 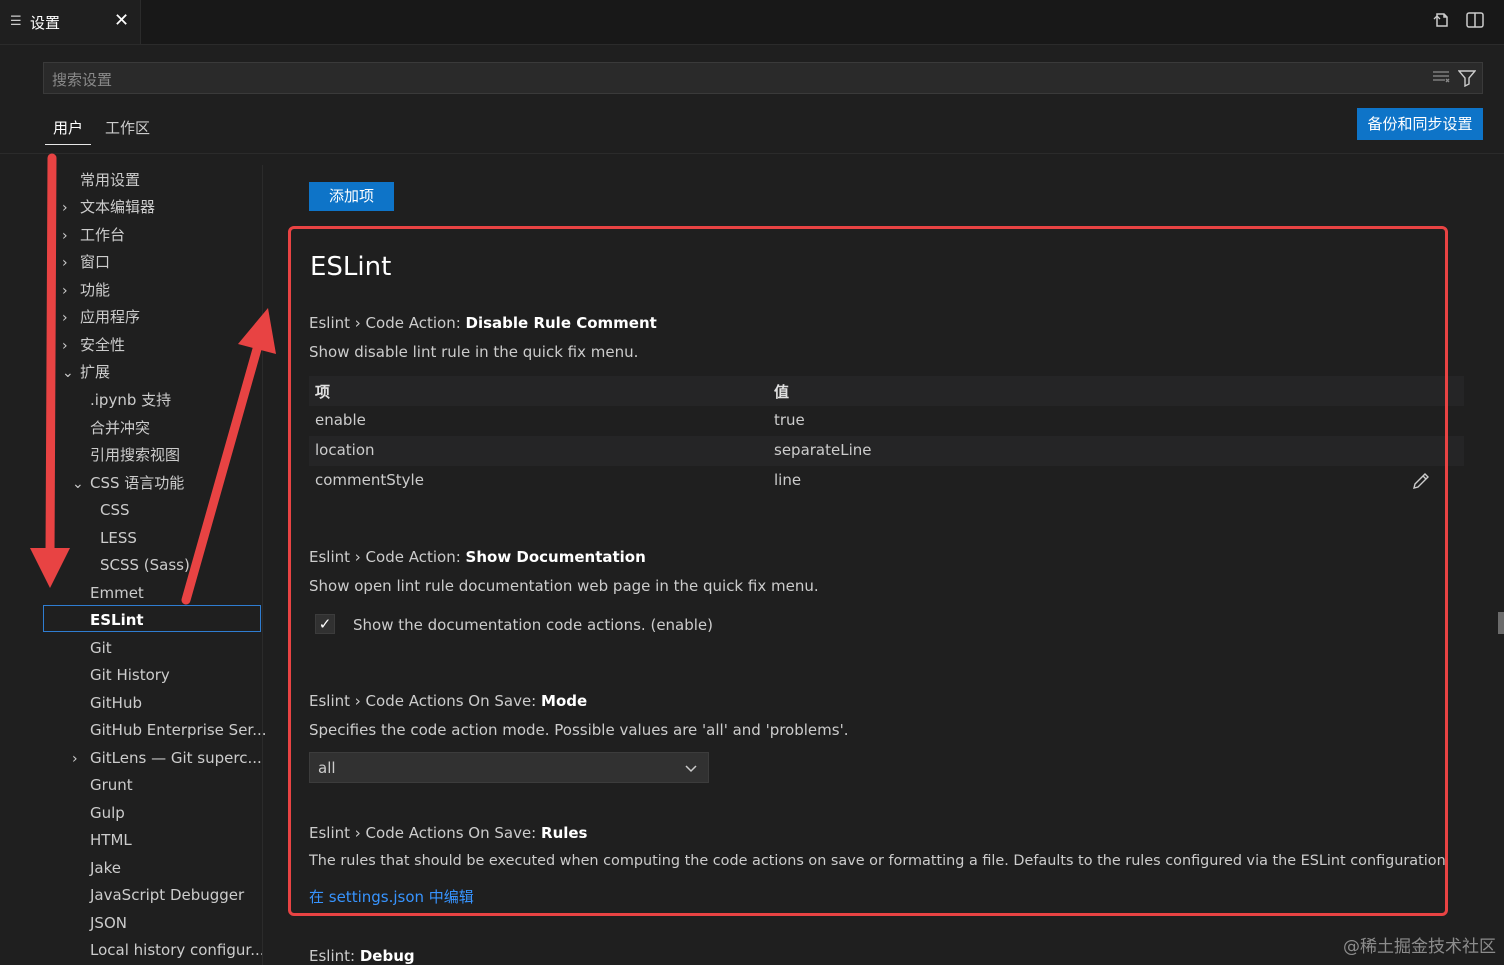 What do you see at coordinates (1501, 623) in the screenshot?
I see `scrollbar-thumb` at bounding box center [1501, 623].